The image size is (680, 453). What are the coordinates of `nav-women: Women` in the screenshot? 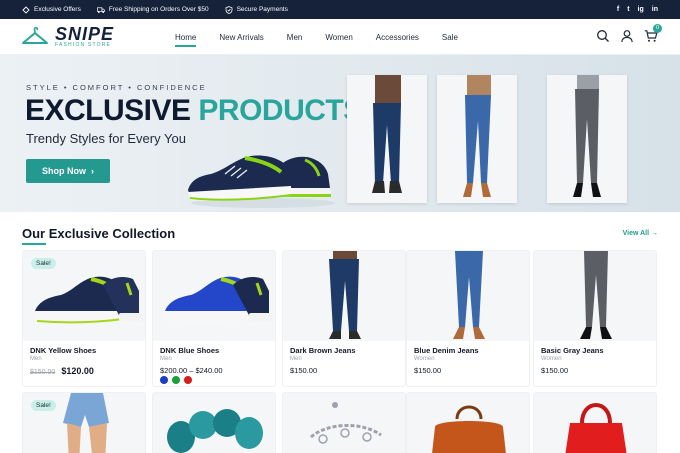 It's located at (338, 37).